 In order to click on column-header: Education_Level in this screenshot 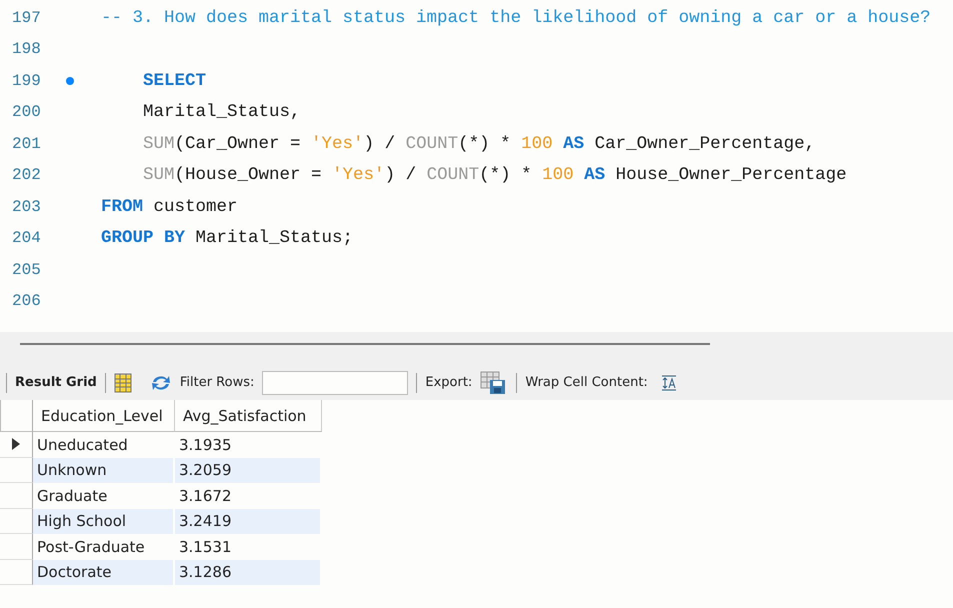, I will do `click(104, 416)`.